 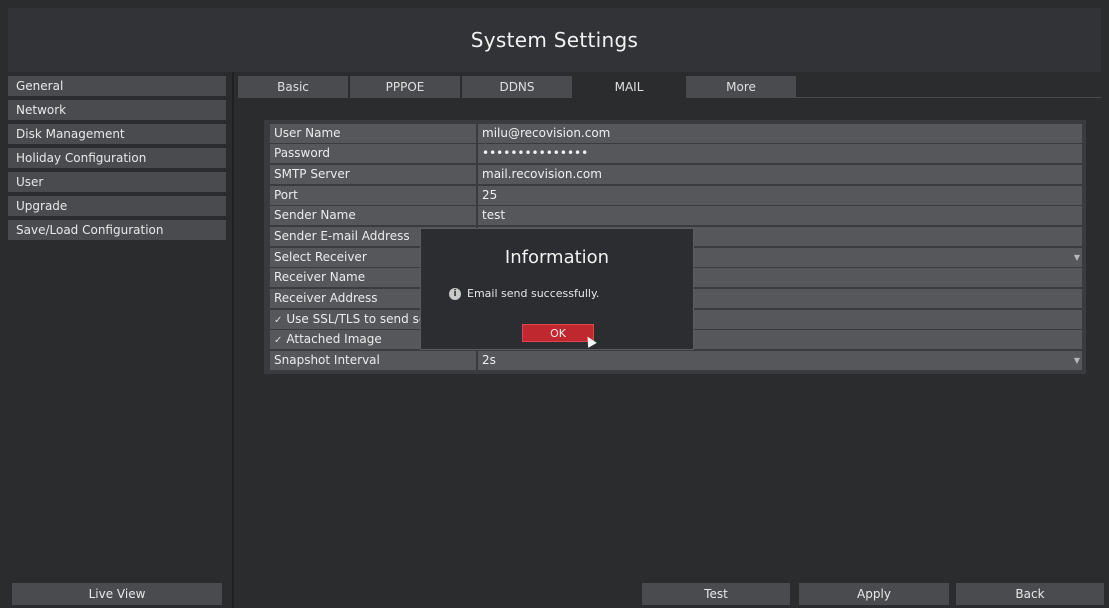 I want to click on attached-image-label: Attached Image, so click(x=334, y=339).